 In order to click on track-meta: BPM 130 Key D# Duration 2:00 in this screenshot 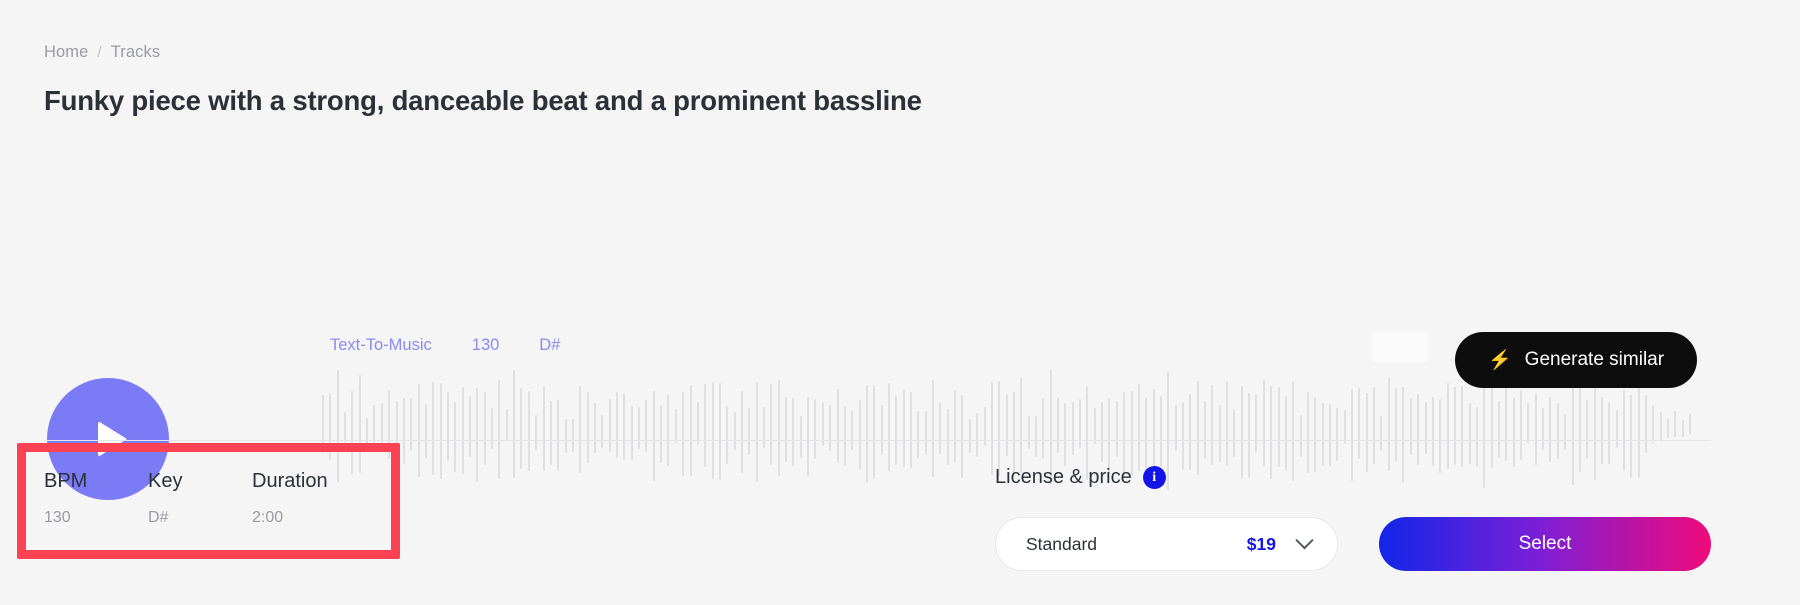, I will do `click(186, 498)`.